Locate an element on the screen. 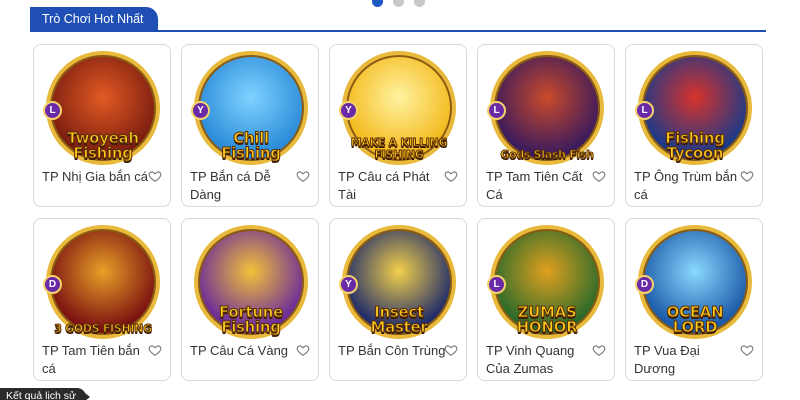 The width and height of the screenshot is (800, 400). game-logo: Gods Slash Fish is located at coordinates (547, 154).